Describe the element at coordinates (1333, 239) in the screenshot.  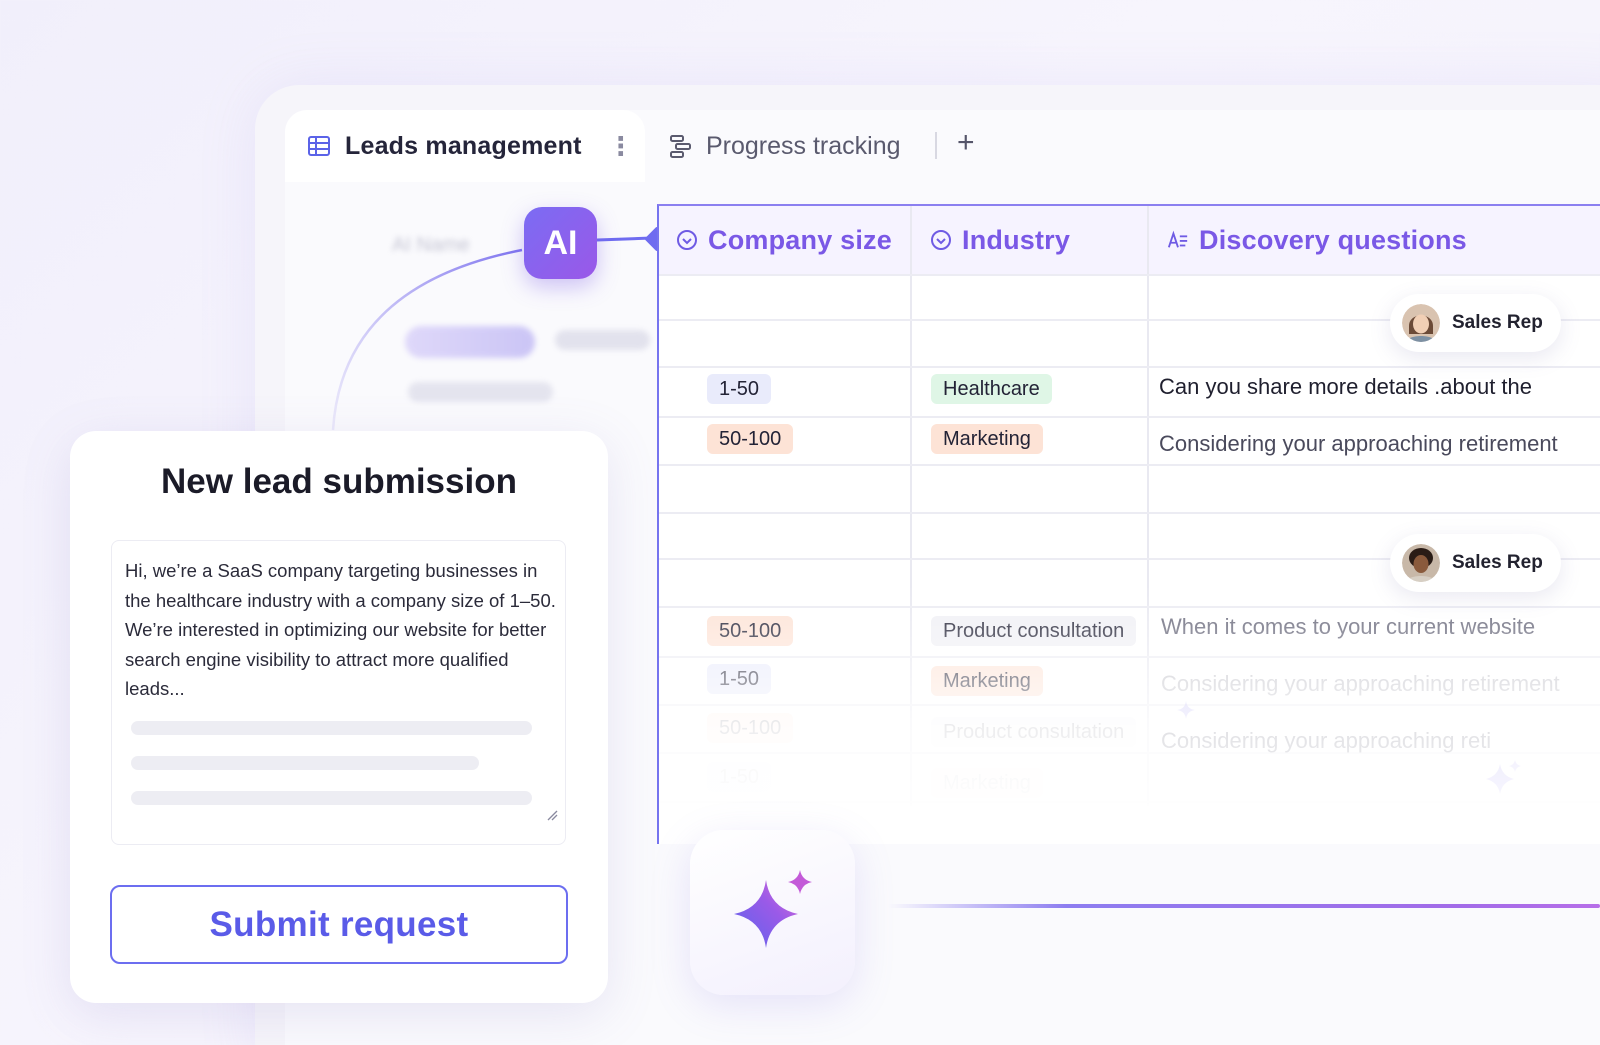
I see `column-header-label: Discovery questions` at that location.